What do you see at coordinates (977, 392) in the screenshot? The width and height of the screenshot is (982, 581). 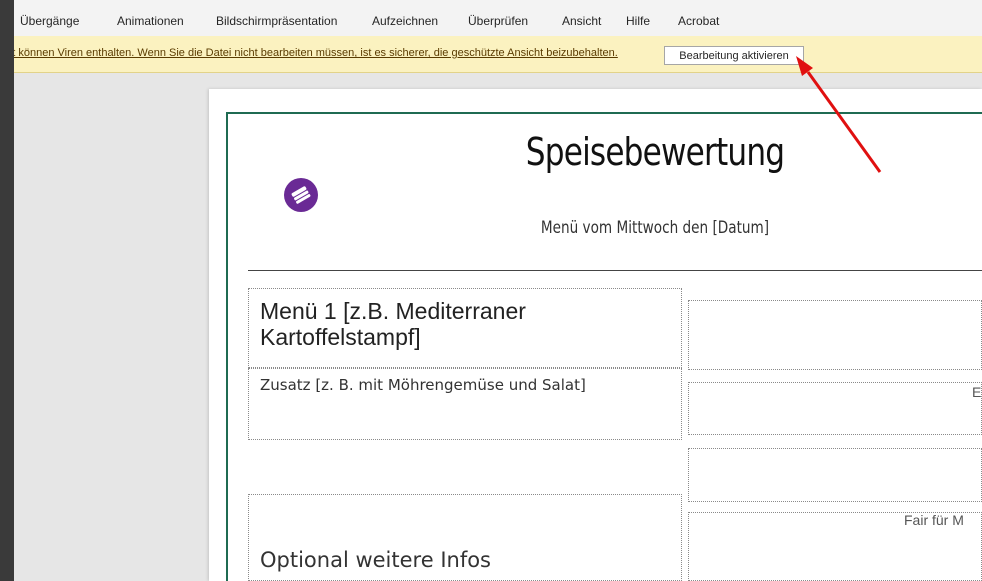 I see `rating-label-fragment-1: E` at bounding box center [977, 392].